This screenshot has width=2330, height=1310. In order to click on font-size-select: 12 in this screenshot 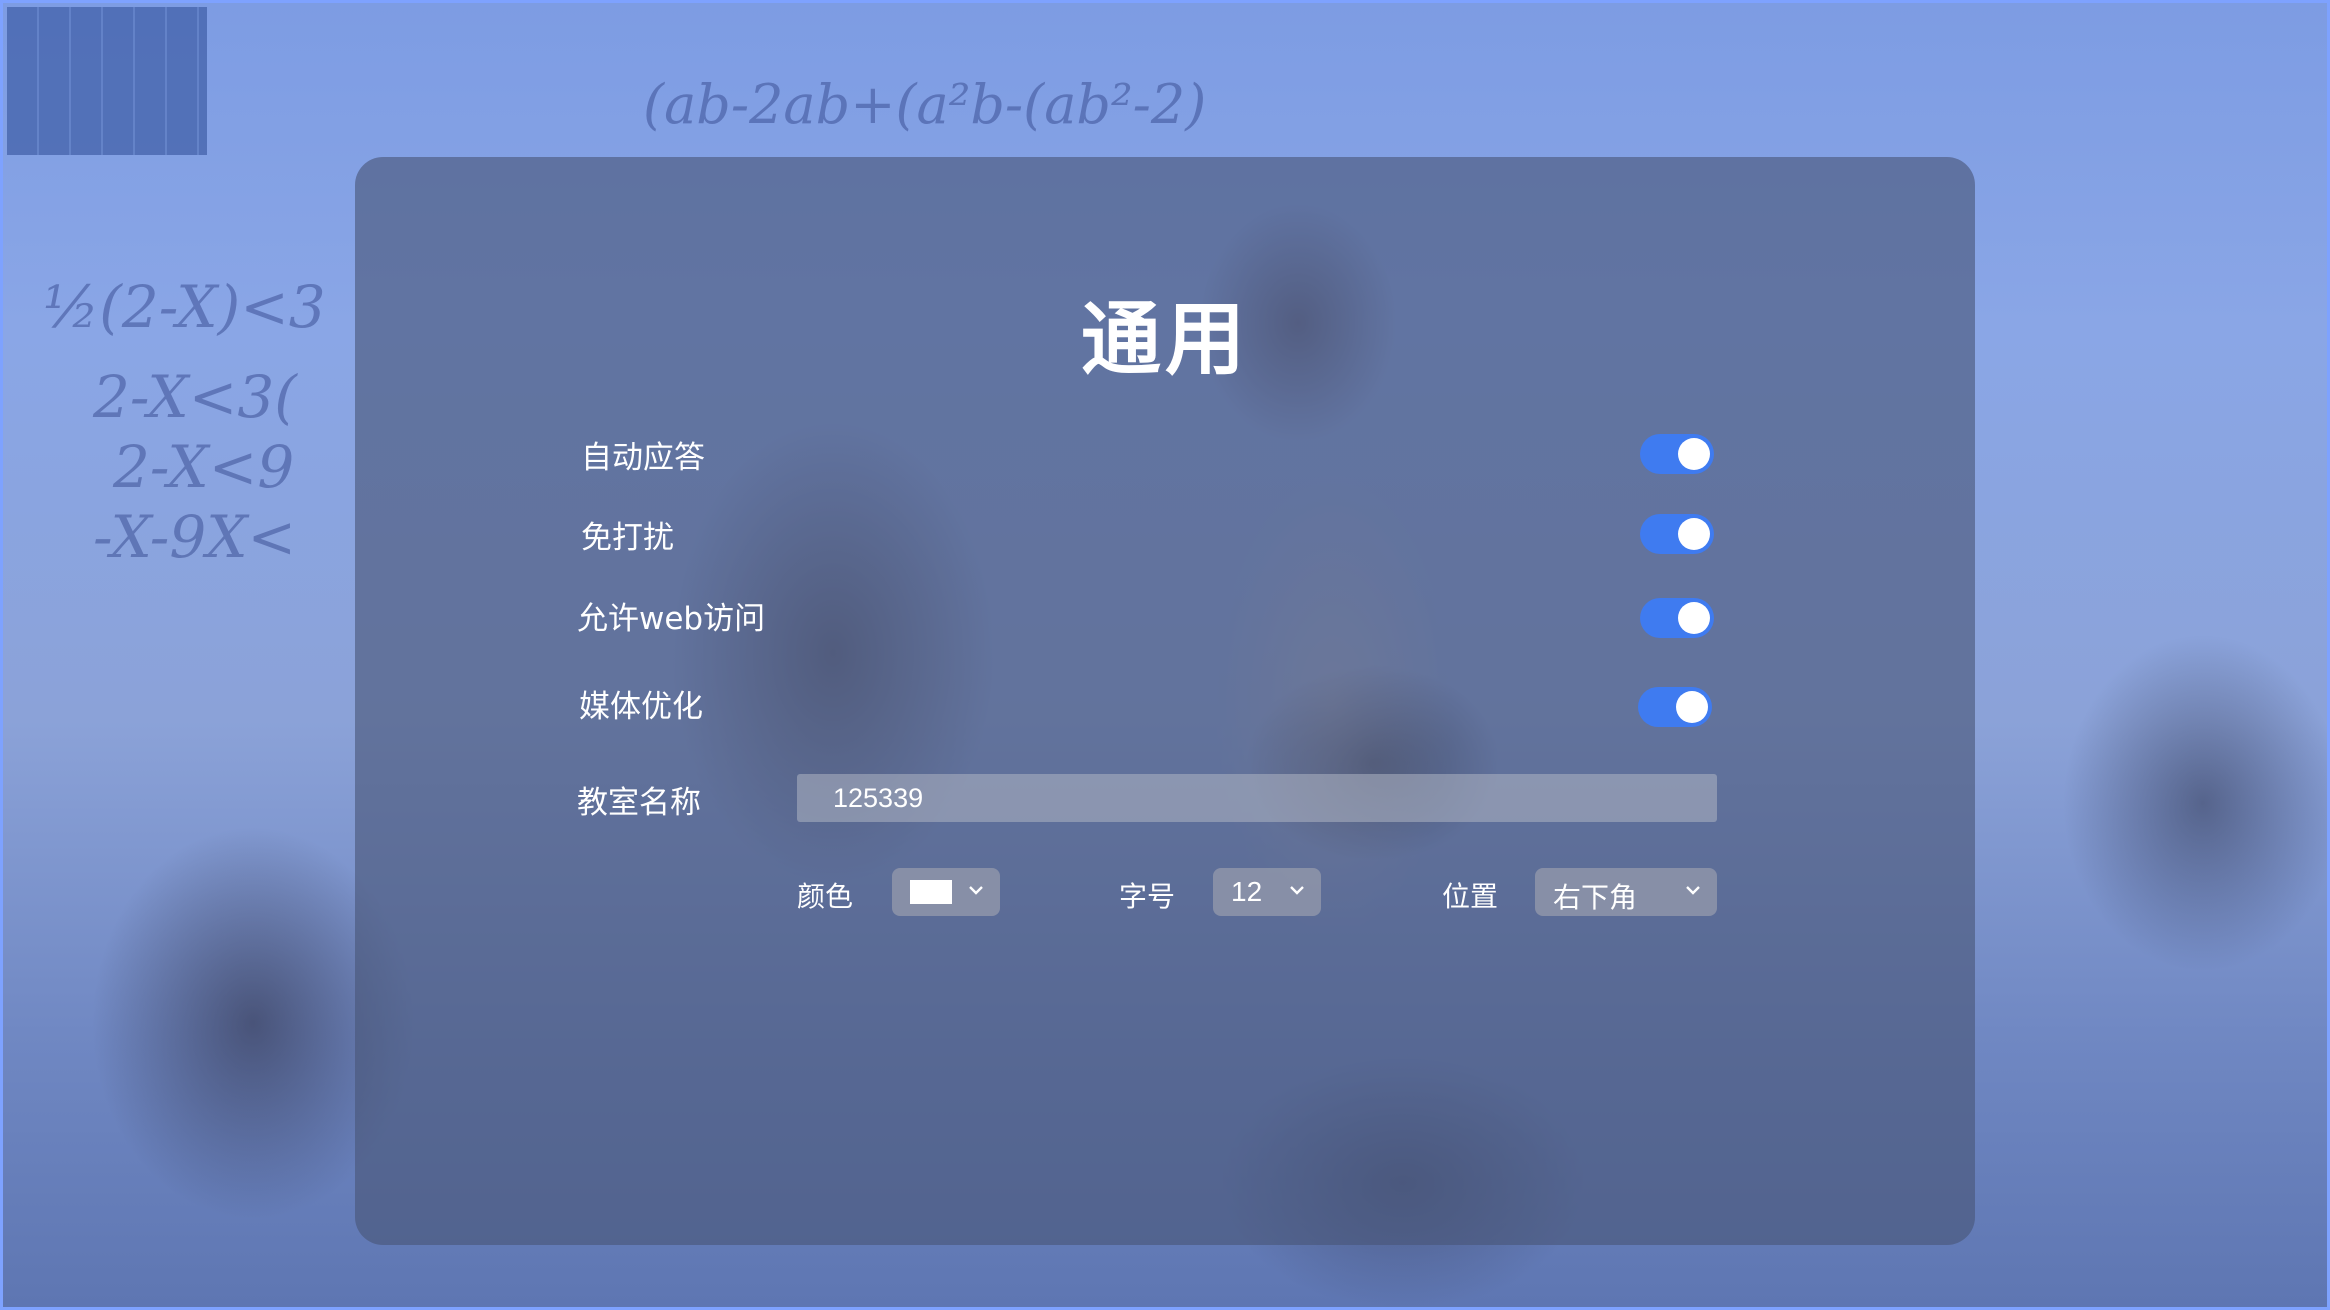, I will do `click(1267, 892)`.